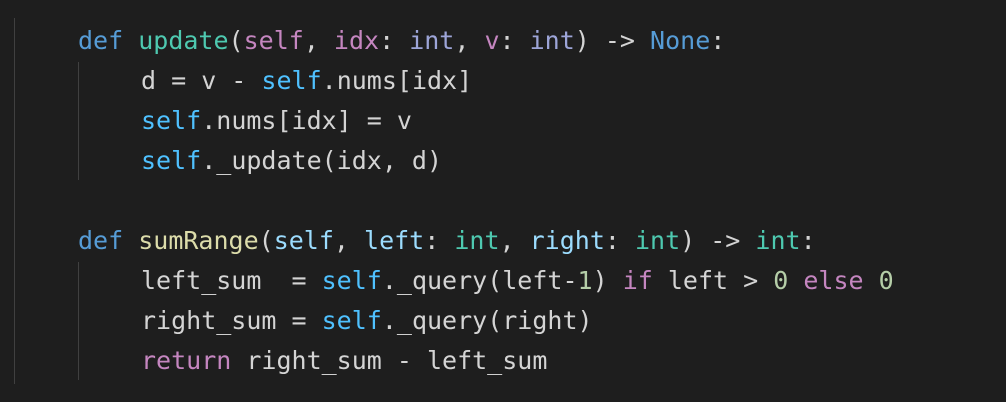 This screenshot has height=402, width=1006. Describe the element at coordinates (186, 360) in the screenshot. I see `code-token: return` at that location.